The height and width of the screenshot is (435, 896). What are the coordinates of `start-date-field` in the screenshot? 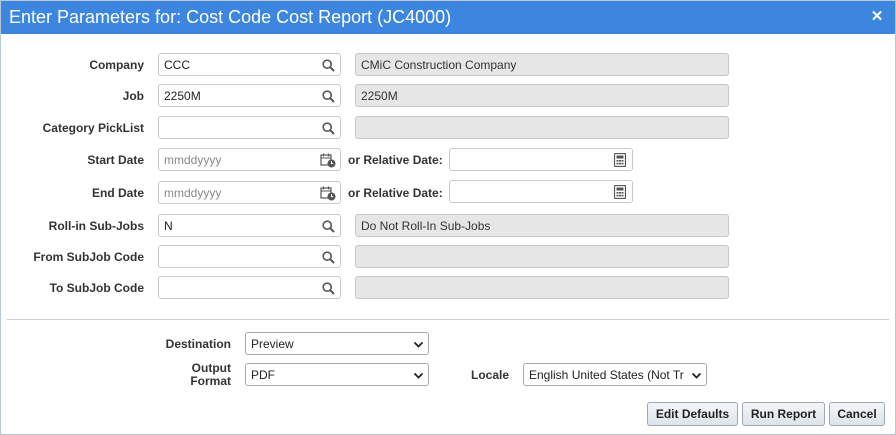 It's located at (249, 159).